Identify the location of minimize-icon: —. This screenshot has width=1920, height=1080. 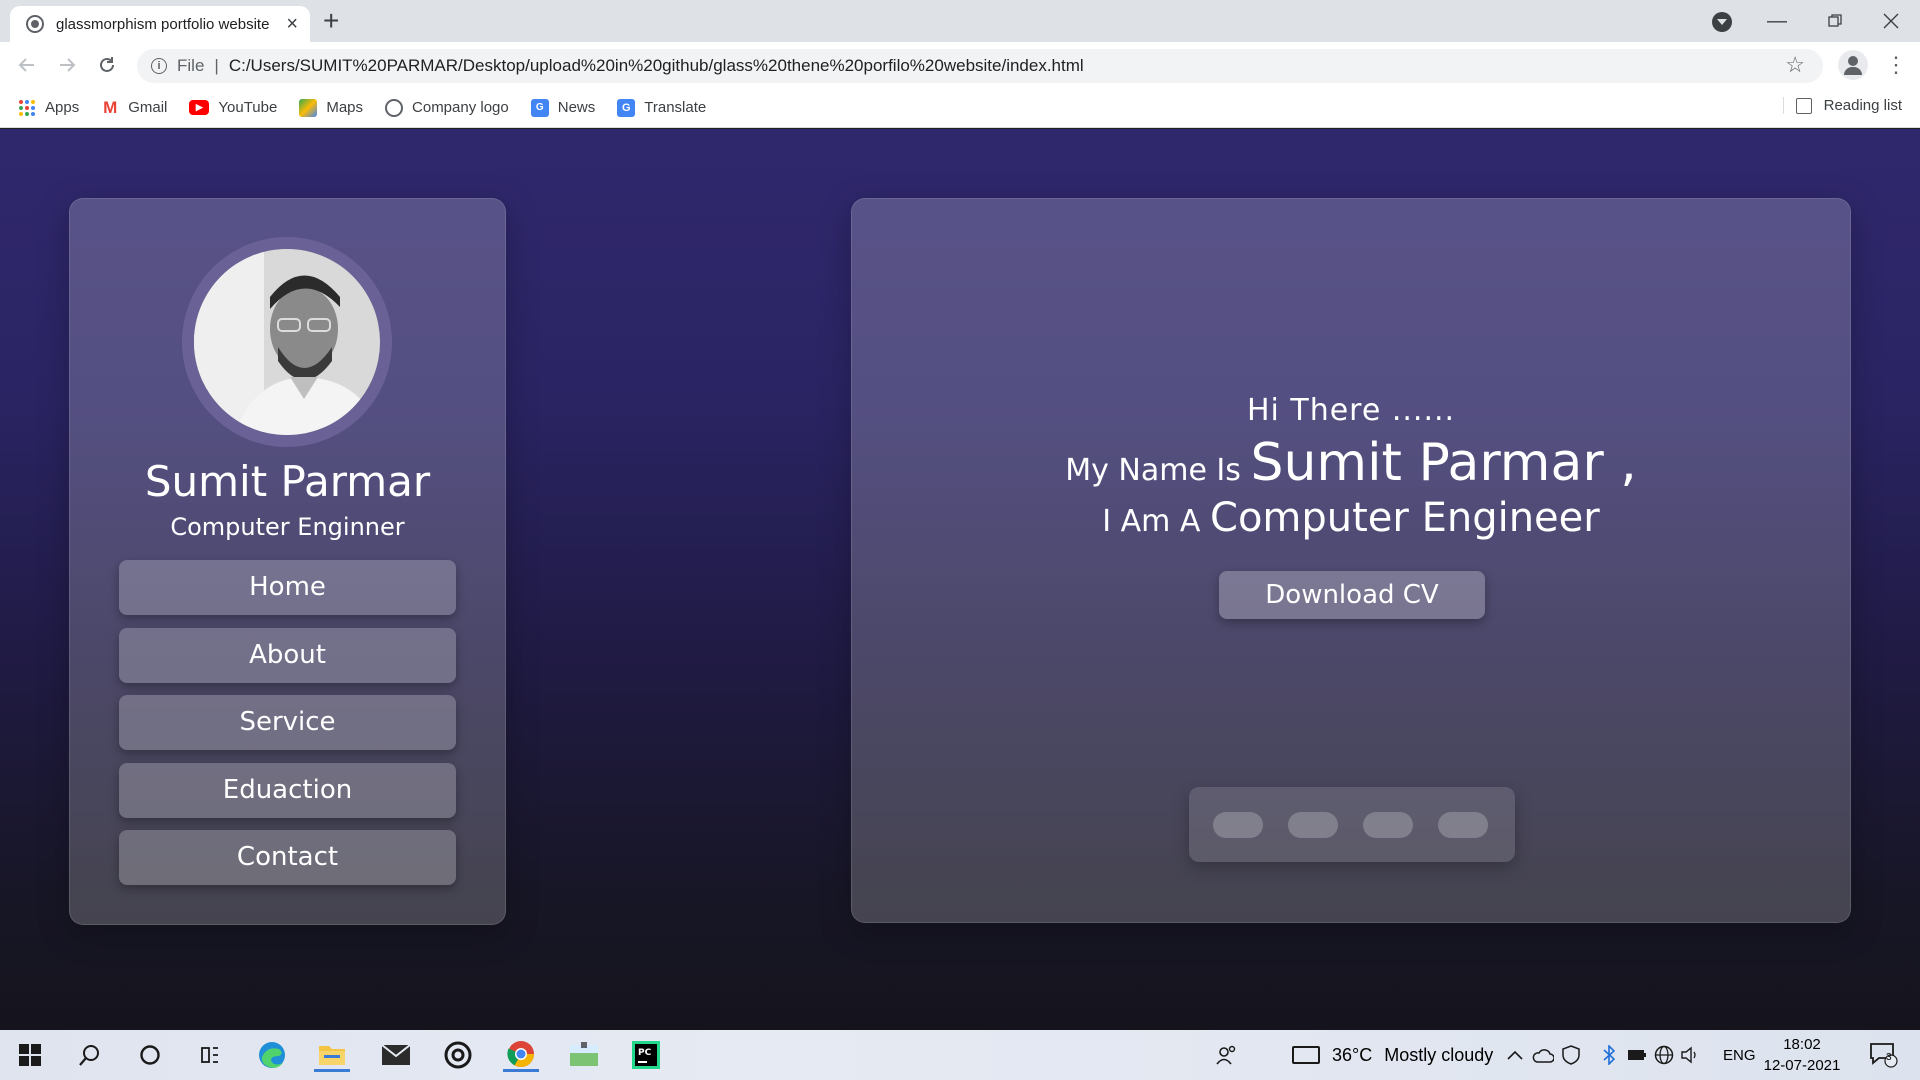
(1777, 21).